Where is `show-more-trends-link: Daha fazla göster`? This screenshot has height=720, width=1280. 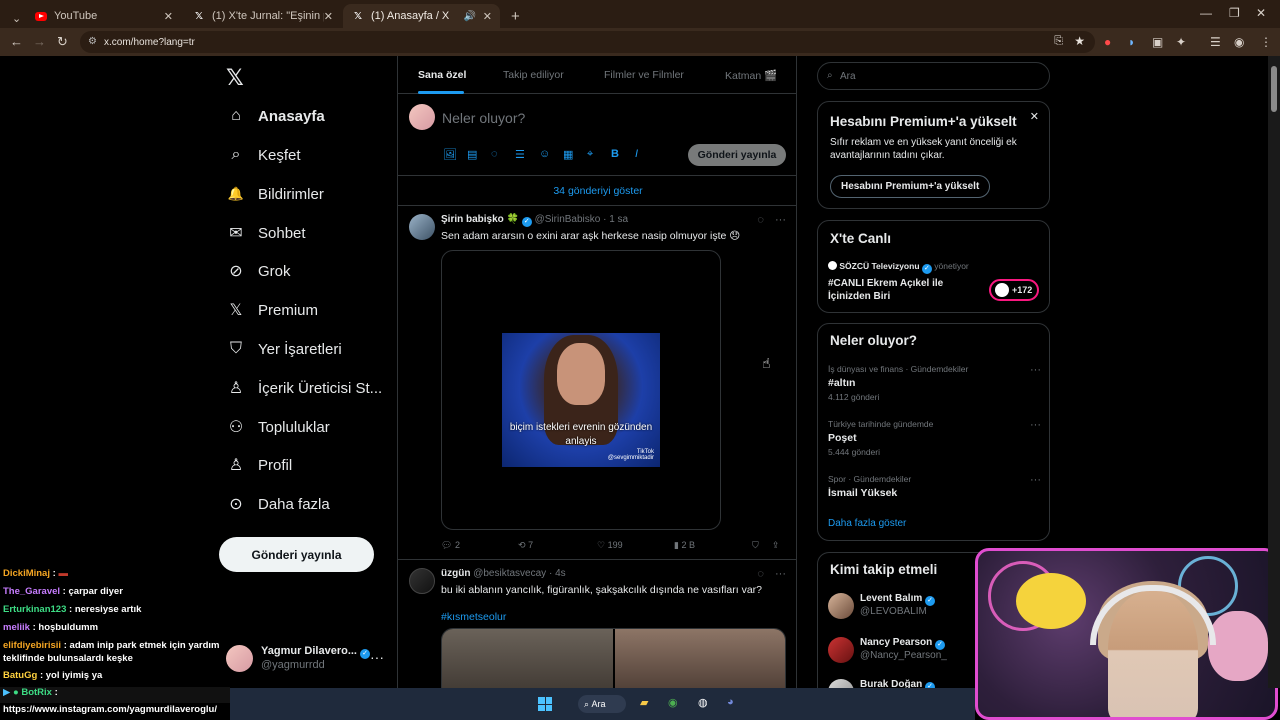
show-more-trends-link: Daha fazla göster is located at coordinates (867, 523).